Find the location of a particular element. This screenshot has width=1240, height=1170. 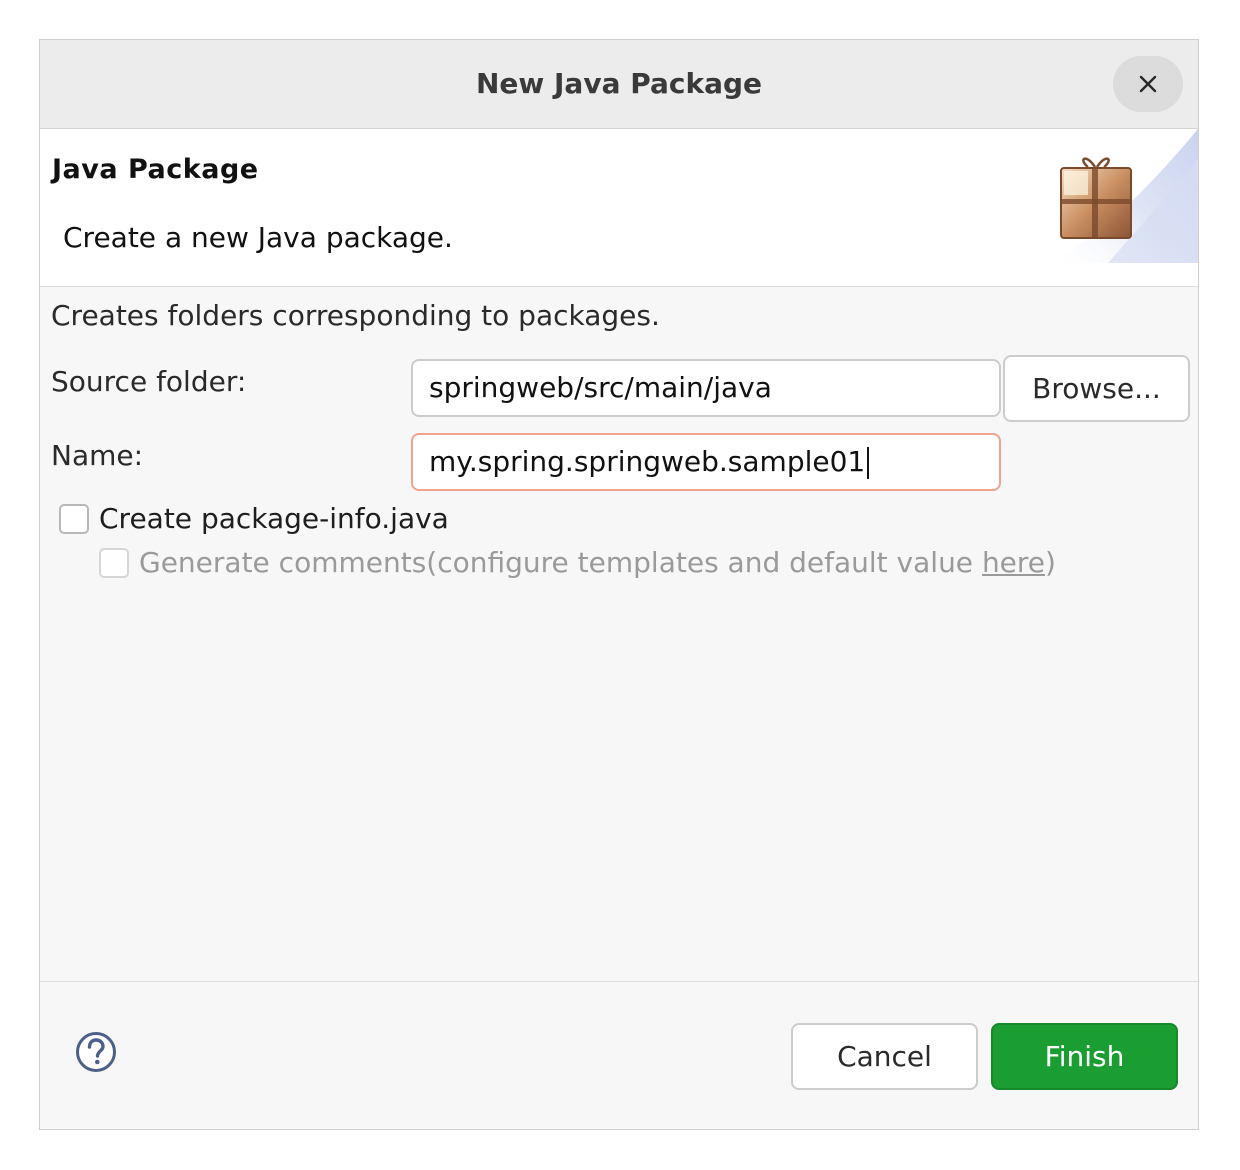

package-icon is located at coordinates (1123, 196).